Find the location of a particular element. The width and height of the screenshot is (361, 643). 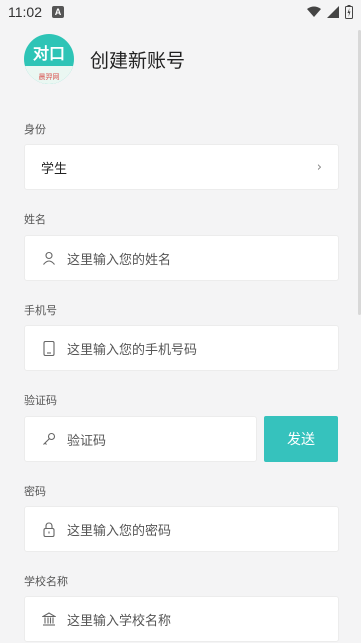

password-input: 这里输入您的密码 is located at coordinates (119, 529).